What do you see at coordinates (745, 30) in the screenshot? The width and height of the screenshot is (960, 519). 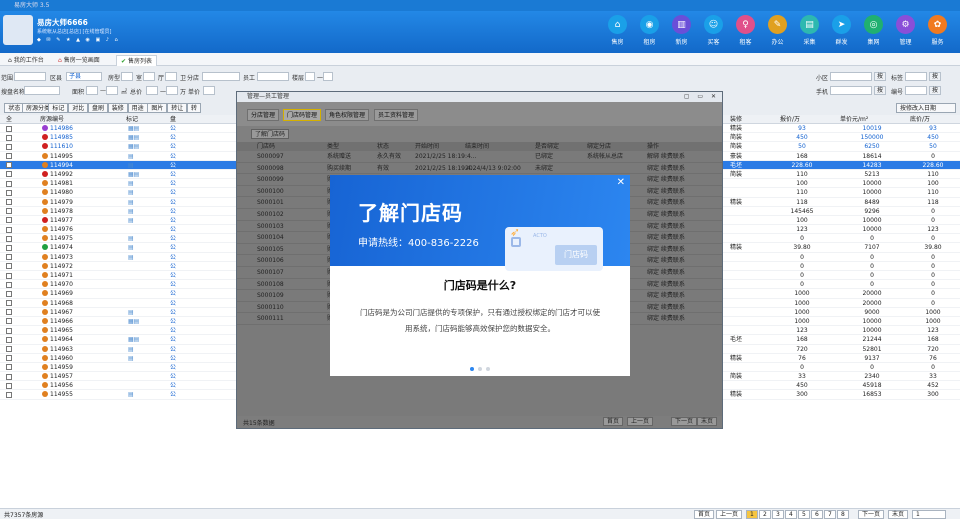 I see `topnav-item: ♀ 租客` at bounding box center [745, 30].